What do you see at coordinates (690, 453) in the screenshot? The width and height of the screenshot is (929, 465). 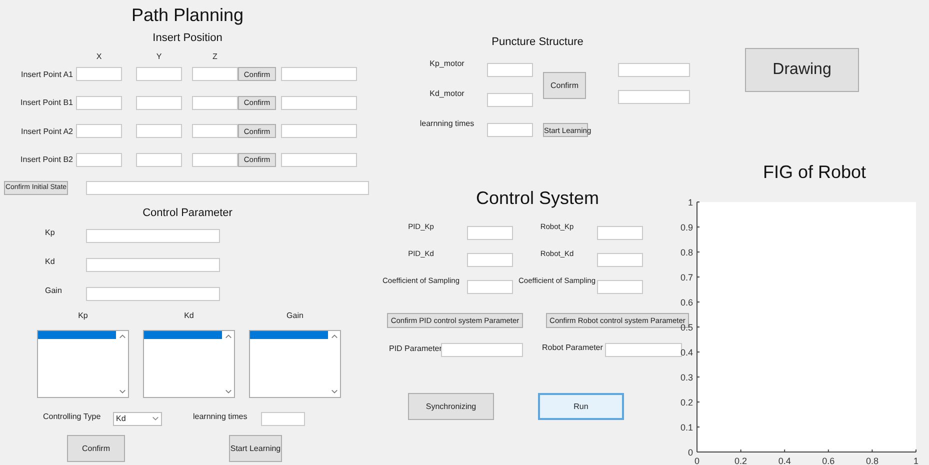 I see `y-tick-label: 0` at bounding box center [690, 453].